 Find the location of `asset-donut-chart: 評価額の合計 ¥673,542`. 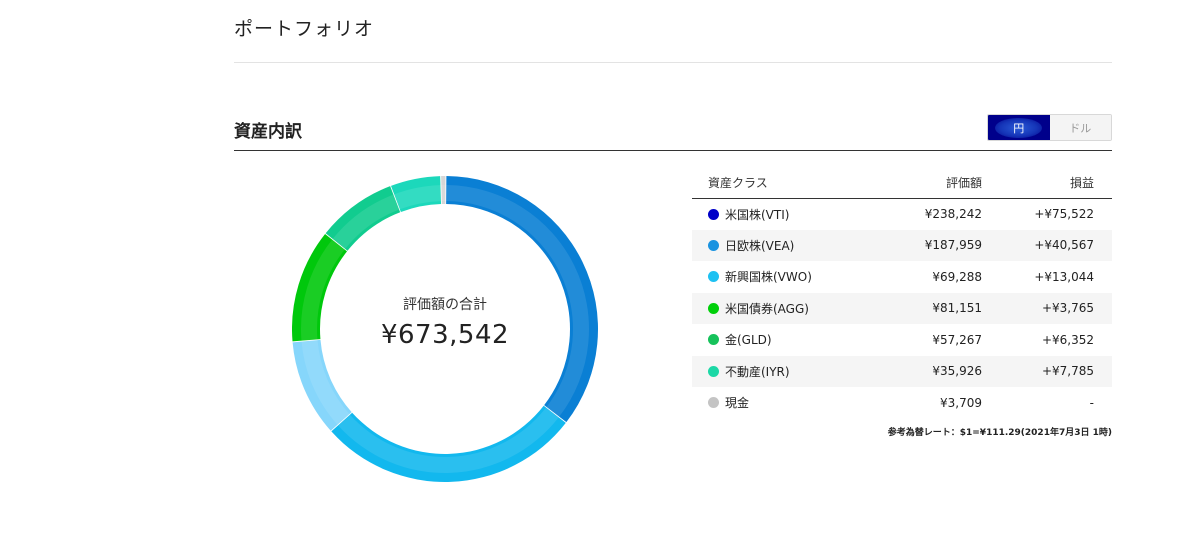

asset-donut-chart: 評価額の合計 ¥673,542 is located at coordinates (445, 329).